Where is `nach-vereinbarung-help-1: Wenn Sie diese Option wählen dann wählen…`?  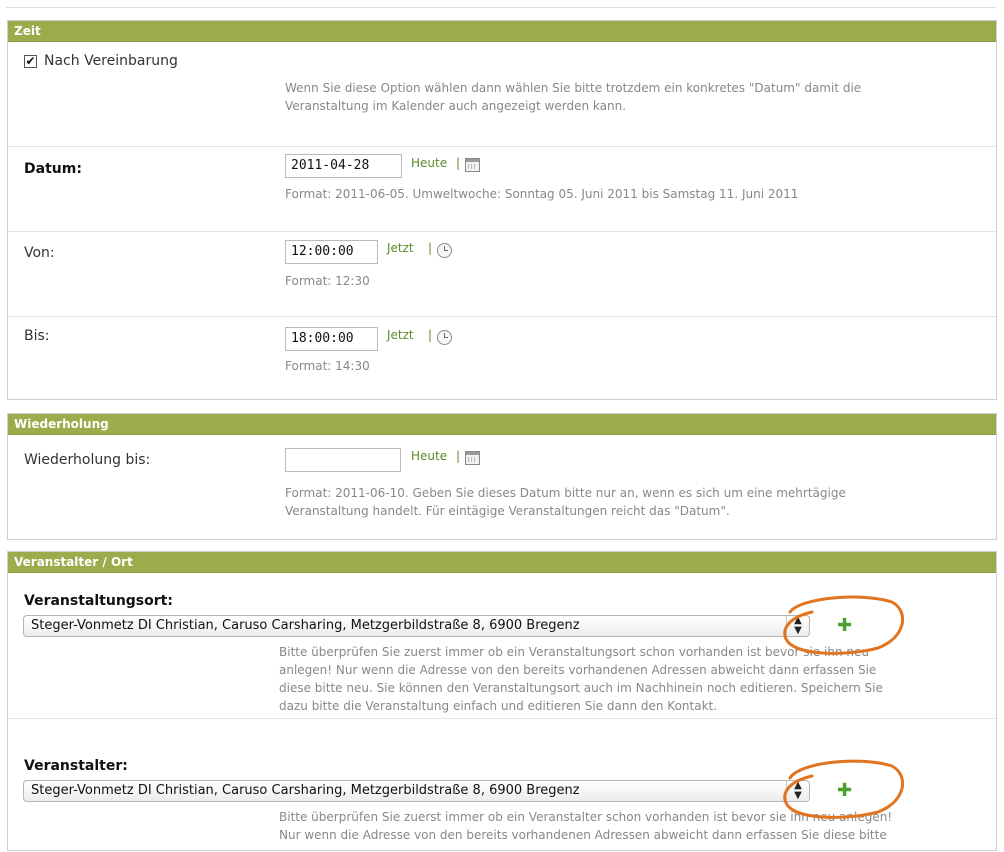 nach-vereinbarung-help-1: Wenn Sie diese Option wählen dann wählen… is located at coordinates (573, 88).